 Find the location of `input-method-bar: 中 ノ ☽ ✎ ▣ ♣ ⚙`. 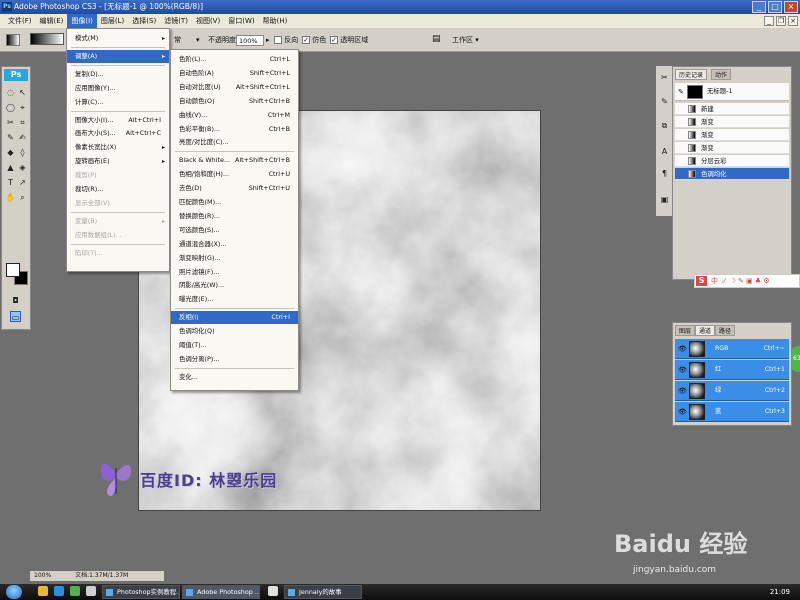

input-method-bar: 中 ノ ☽ ✎ ▣ ♣ ⚙ is located at coordinates (747, 281).